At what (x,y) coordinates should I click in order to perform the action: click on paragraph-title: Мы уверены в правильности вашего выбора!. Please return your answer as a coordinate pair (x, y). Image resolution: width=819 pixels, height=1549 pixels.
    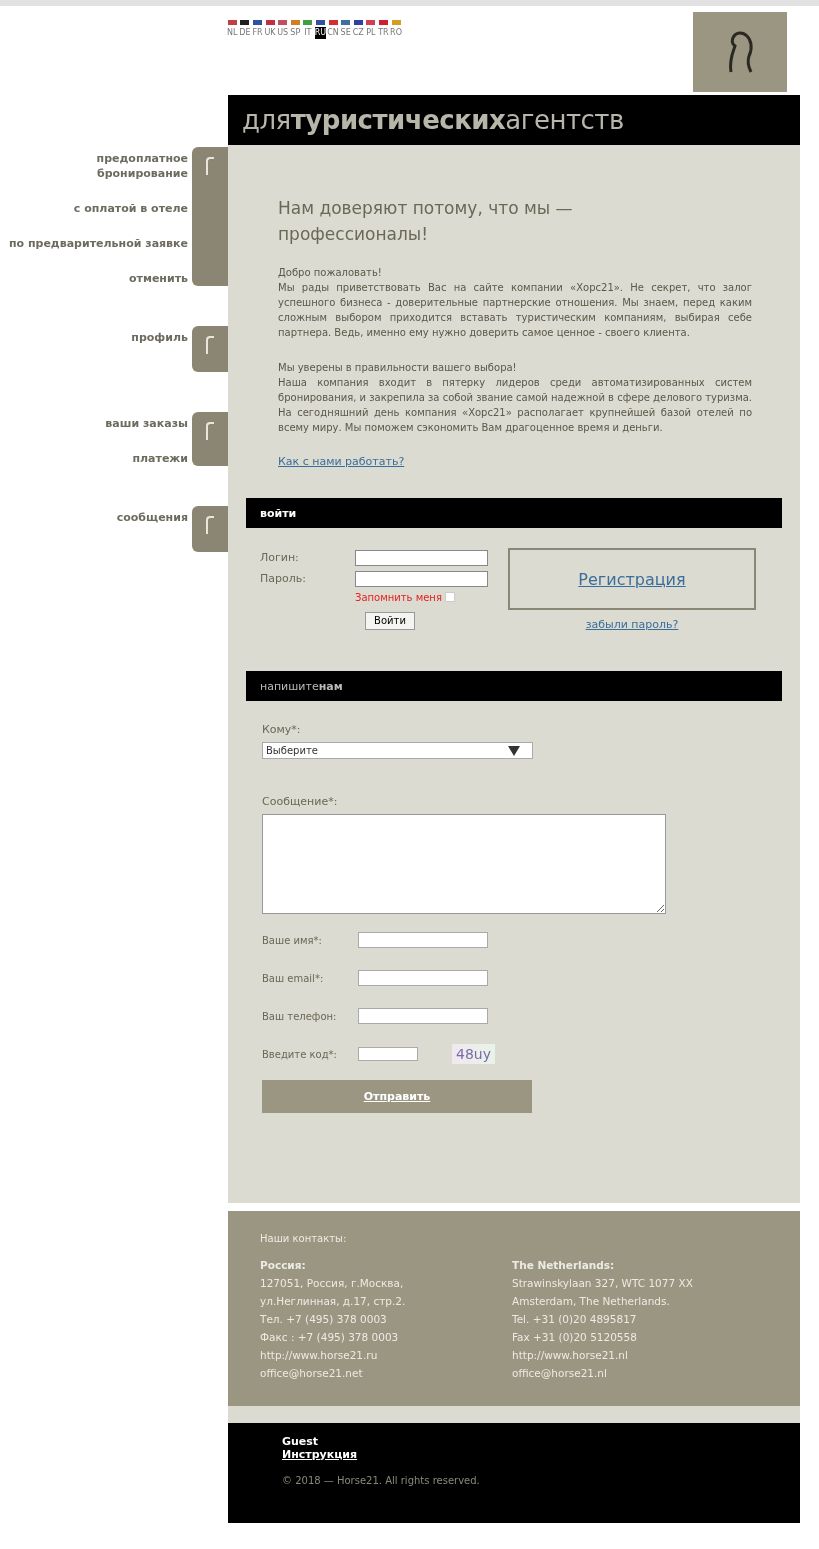
    Looking at the image, I should click on (398, 368).